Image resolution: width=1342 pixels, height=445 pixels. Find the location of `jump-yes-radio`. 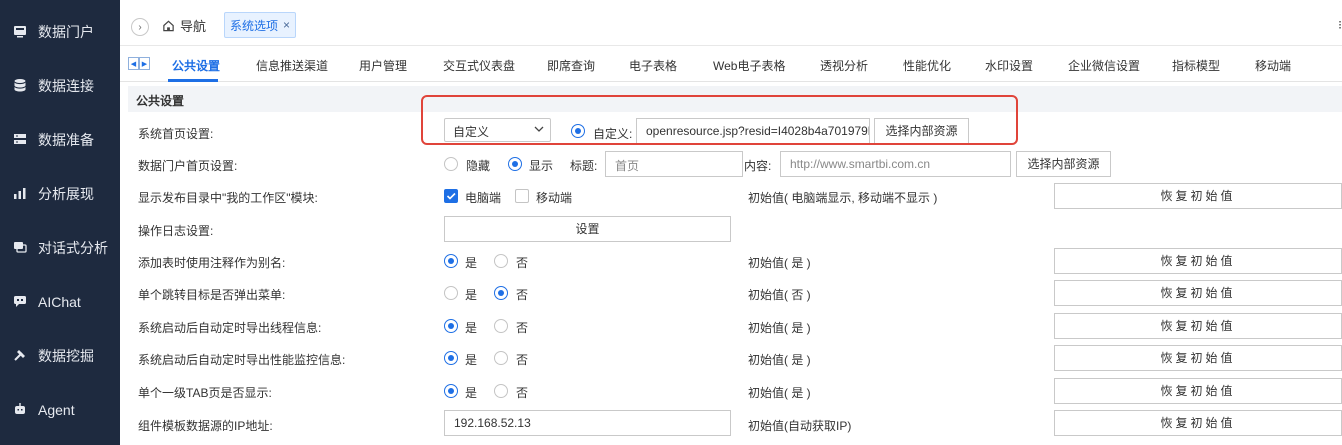

jump-yes-radio is located at coordinates (451, 293).